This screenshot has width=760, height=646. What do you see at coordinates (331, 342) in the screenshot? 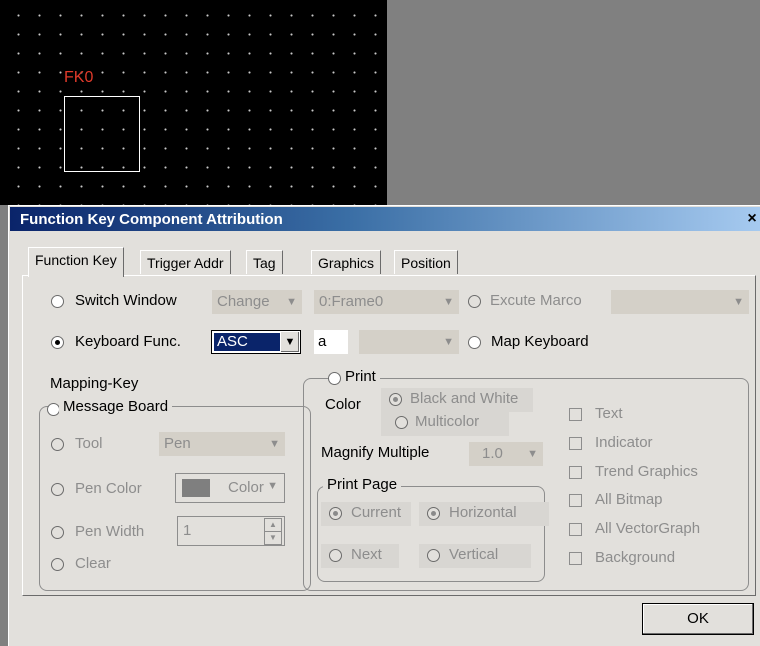
I see `char-input: a` at bounding box center [331, 342].